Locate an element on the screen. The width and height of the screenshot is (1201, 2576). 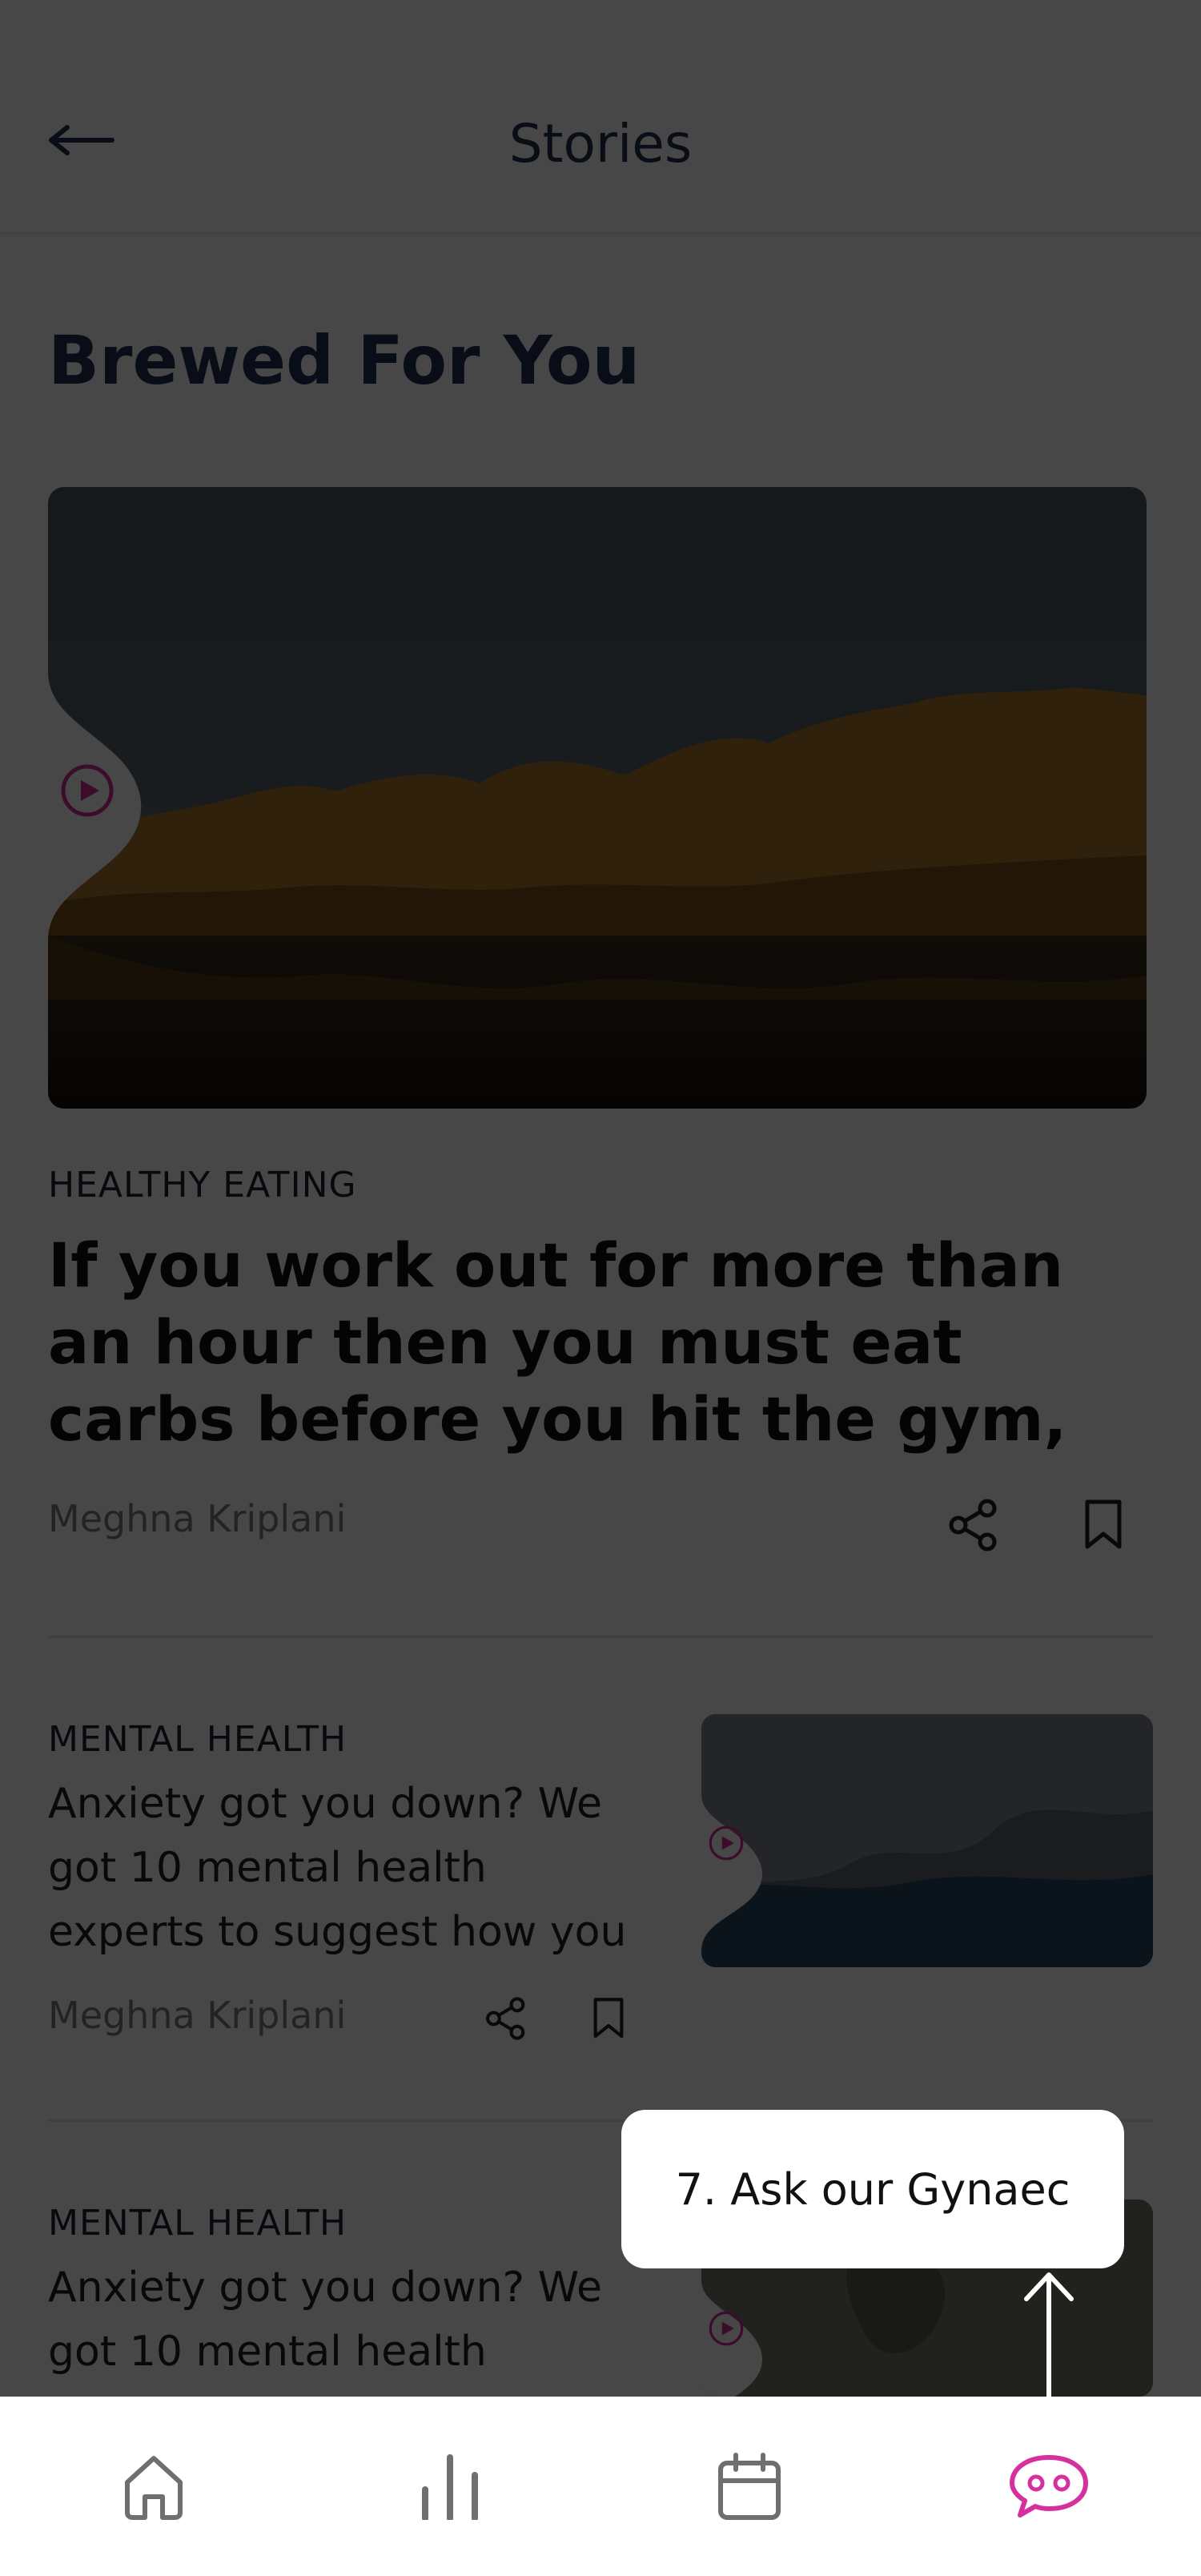
page-title: Stories is located at coordinates (600, 144).